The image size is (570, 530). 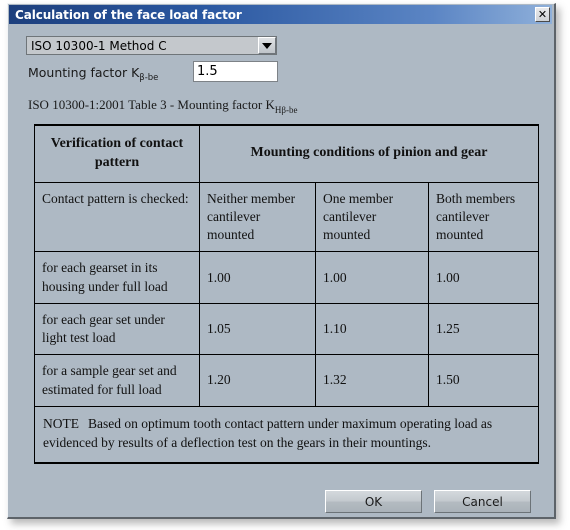 What do you see at coordinates (117, 217) in the screenshot?
I see `subheader-contact-pattern-checked: Contact pattern is checked:` at bounding box center [117, 217].